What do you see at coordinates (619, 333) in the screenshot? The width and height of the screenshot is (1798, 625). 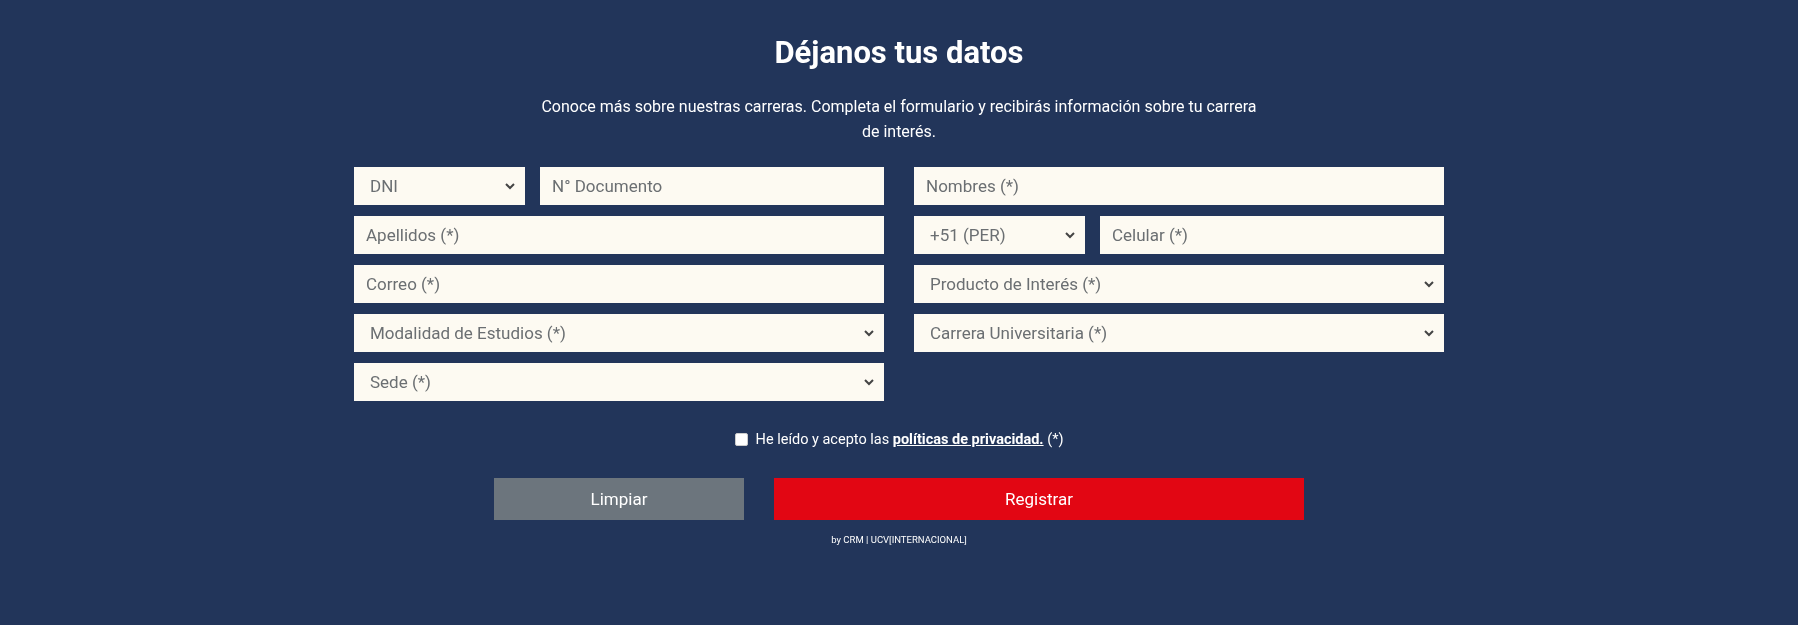 I see `dropdown: Modalidad de Estudios (*)` at bounding box center [619, 333].